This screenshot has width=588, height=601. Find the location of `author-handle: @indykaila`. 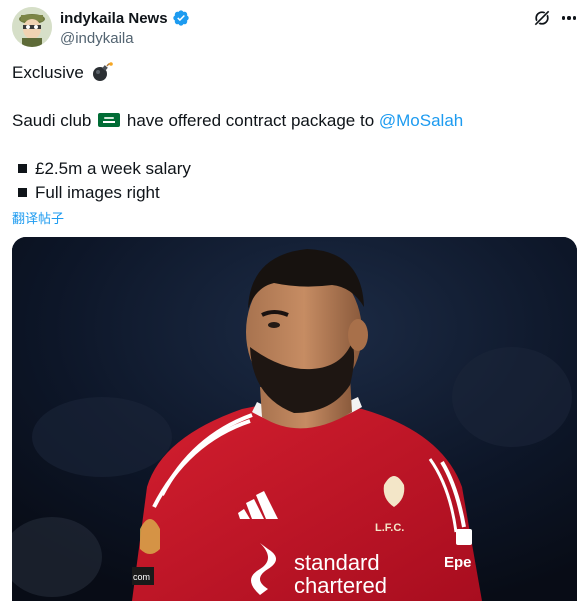

author-handle: @indykaila is located at coordinates (97, 38).